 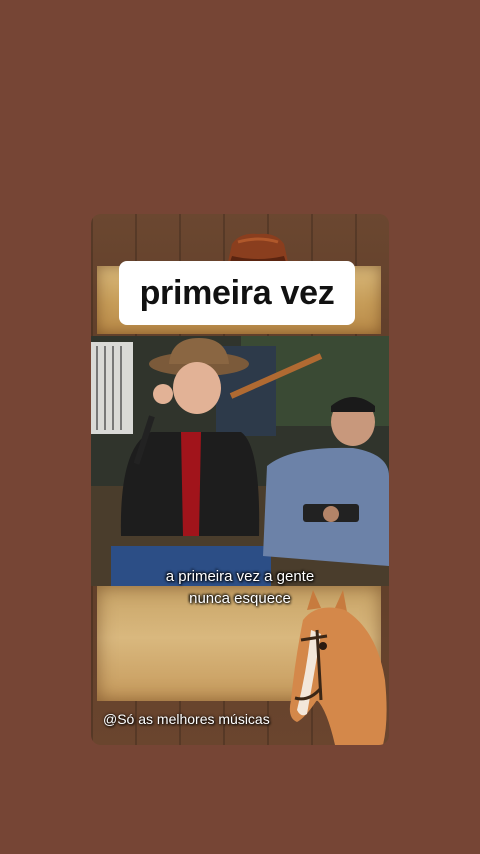 I want to click on title-label: primeira vez, so click(x=237, y=293).